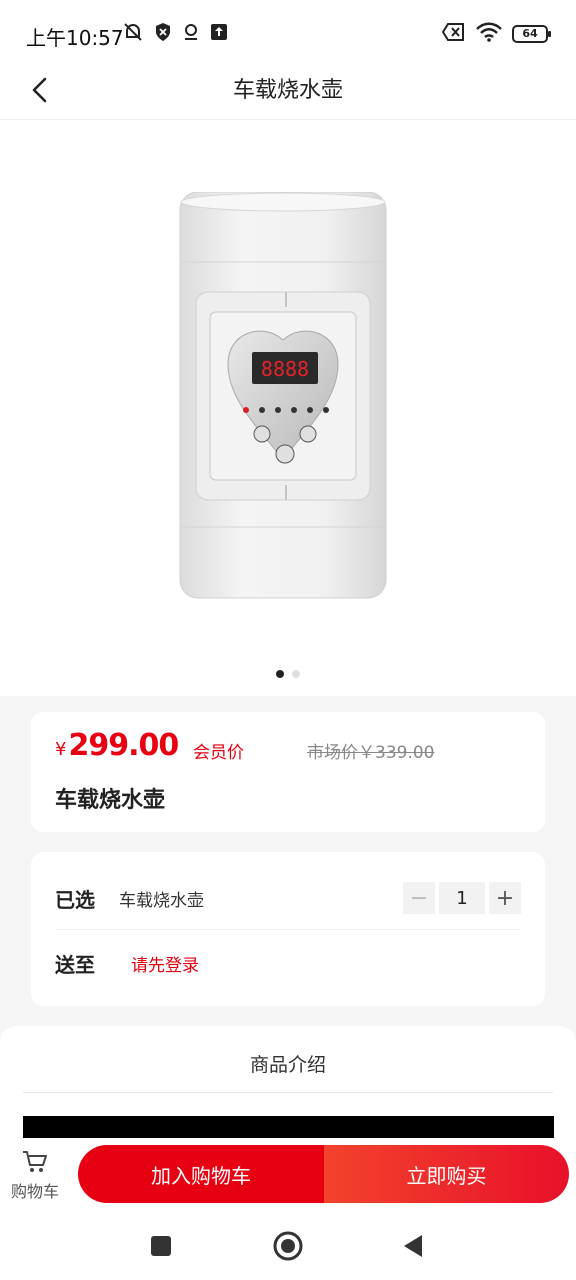  Describe the element at coordinates (371, 753) in the screenshot. I see `market-price: 市场价￥339.00` at that location.